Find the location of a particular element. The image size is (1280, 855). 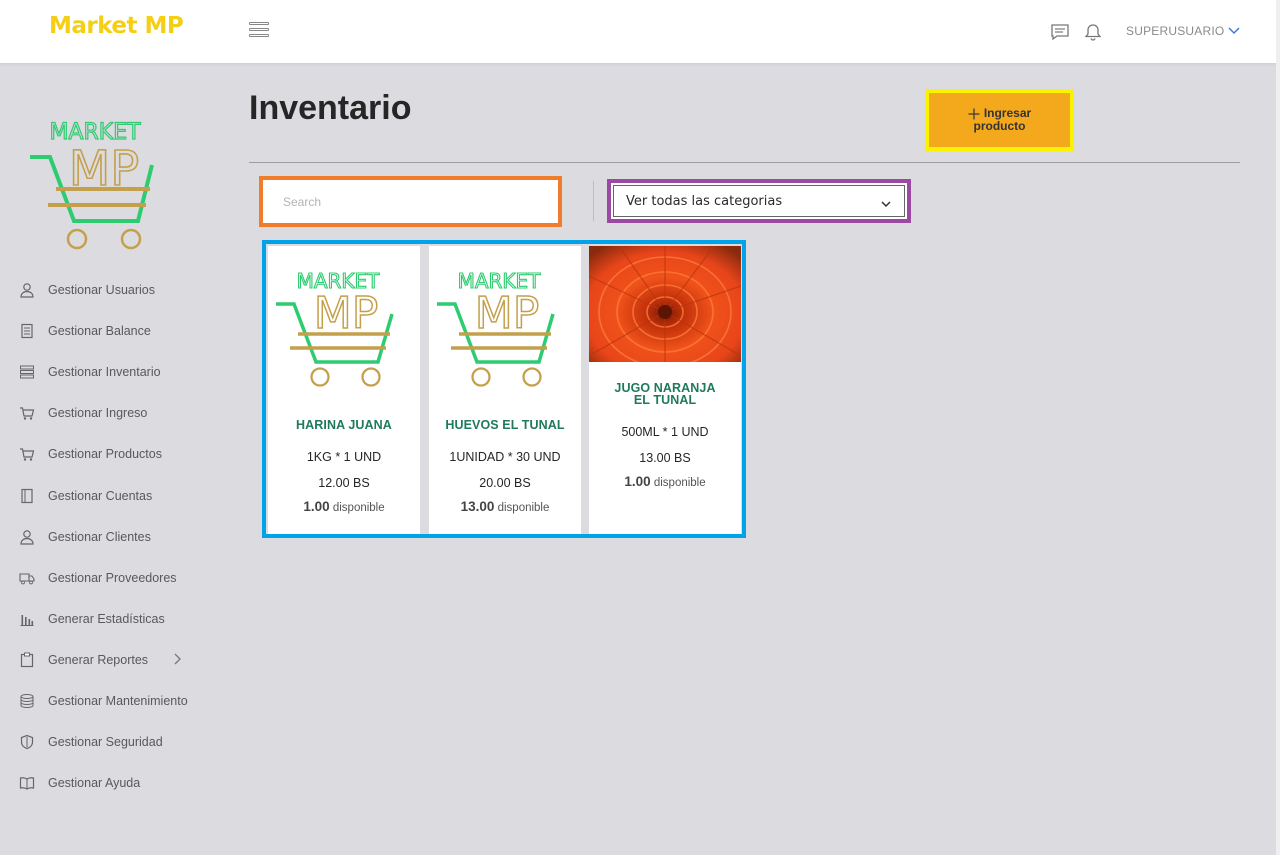

clipboard-icon is located at coordinates (27, 660).